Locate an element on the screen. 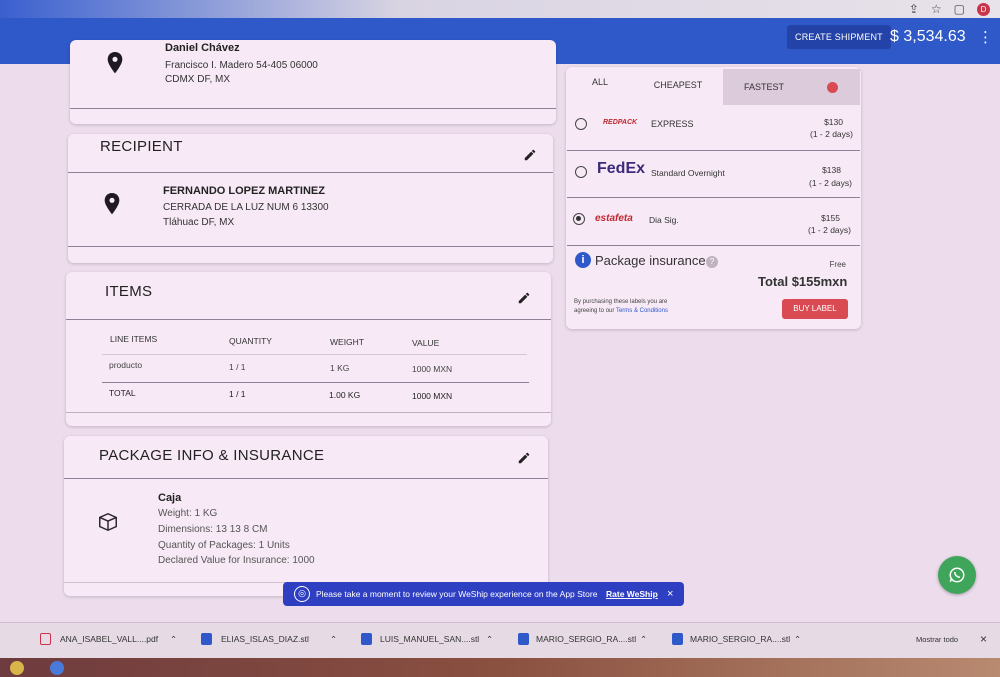  carrier-logo-fedex: FedEx is located at coordinates (621, 168).